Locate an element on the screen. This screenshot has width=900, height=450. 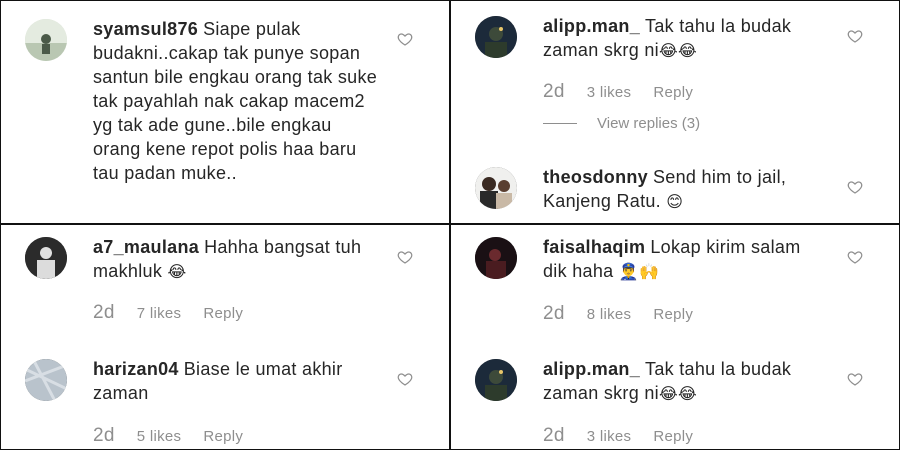
comment-username: theosdonny is located at coordinates (595, 177).